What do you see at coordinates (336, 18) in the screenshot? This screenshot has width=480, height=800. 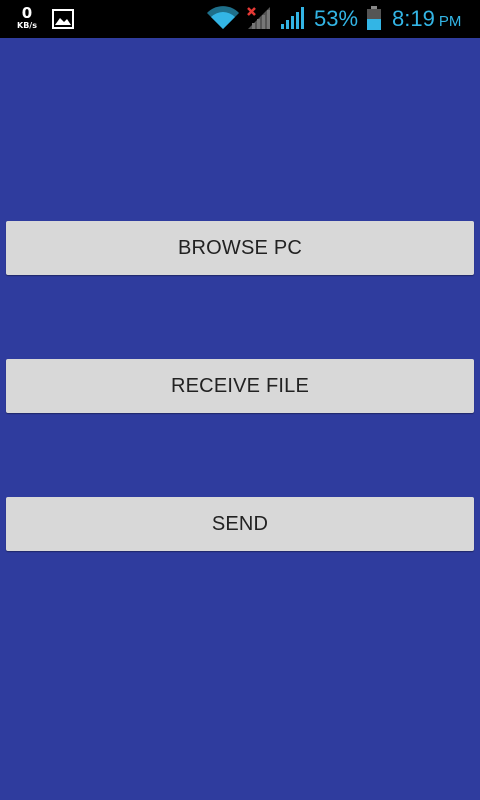 I see `battery-percentage: 53%` at bounding box center [336, 18].